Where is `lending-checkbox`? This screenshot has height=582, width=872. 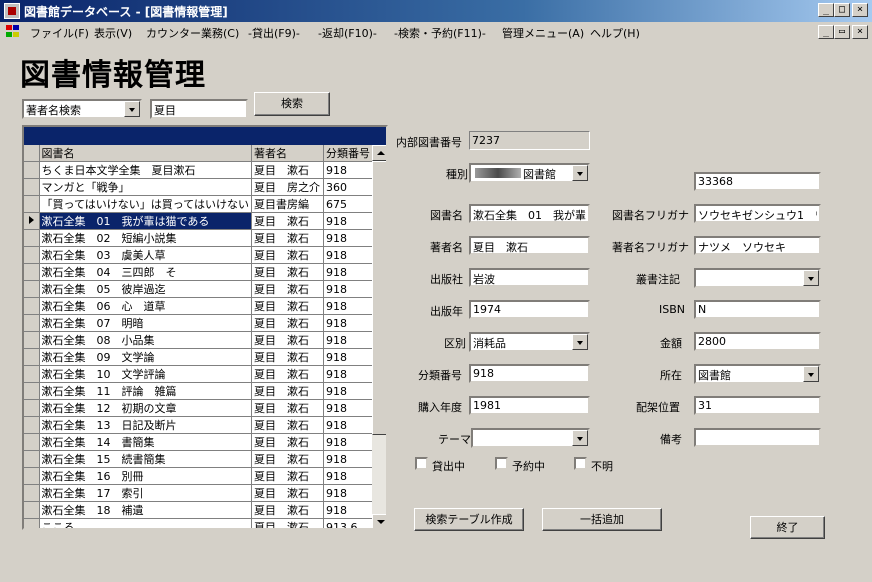
lending-checkbox is located at coordinates (421, 463).